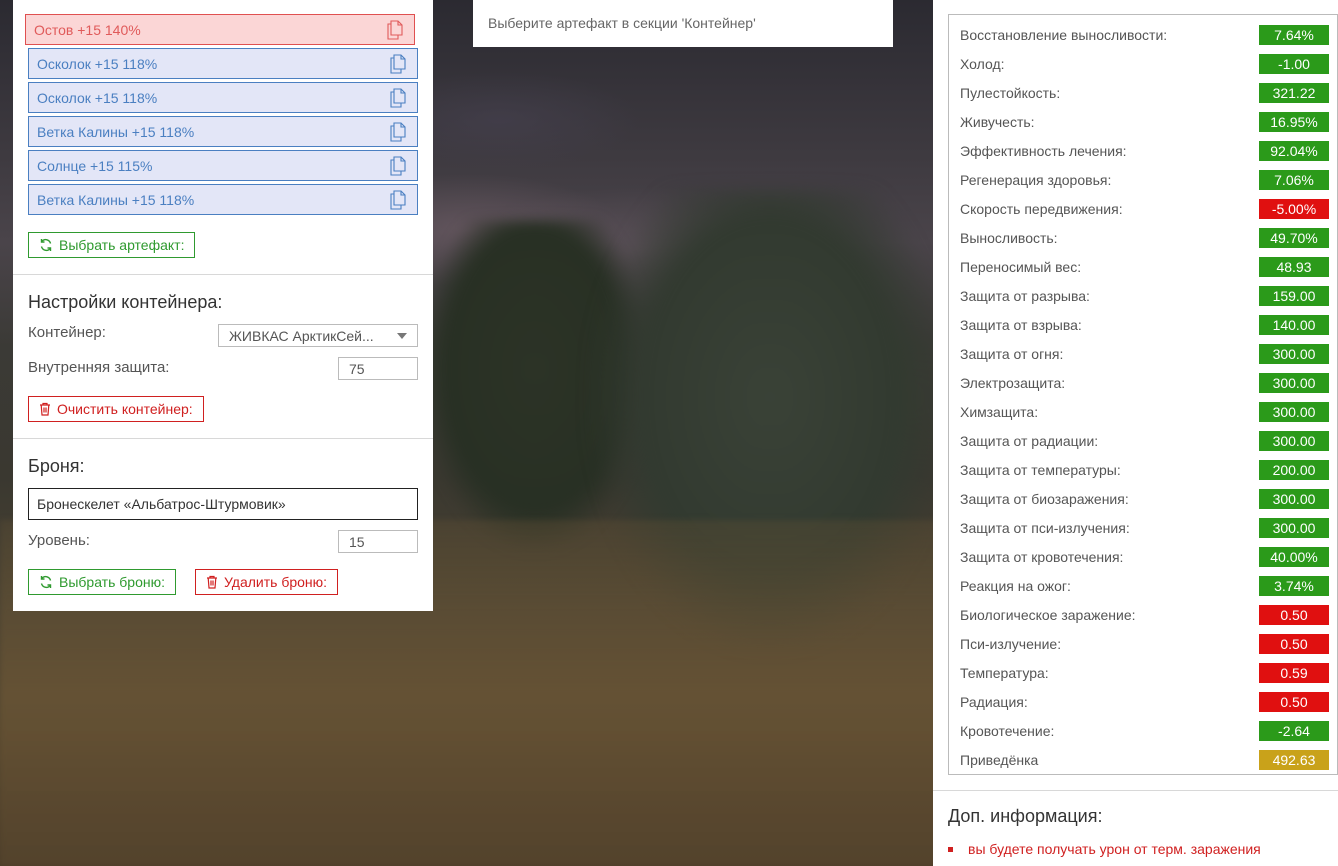 The image size is (1338, 866). What do you see at coordinates (212, 582) in the screenshot?
I see `trash-icon` at bounding box center [212, 582].